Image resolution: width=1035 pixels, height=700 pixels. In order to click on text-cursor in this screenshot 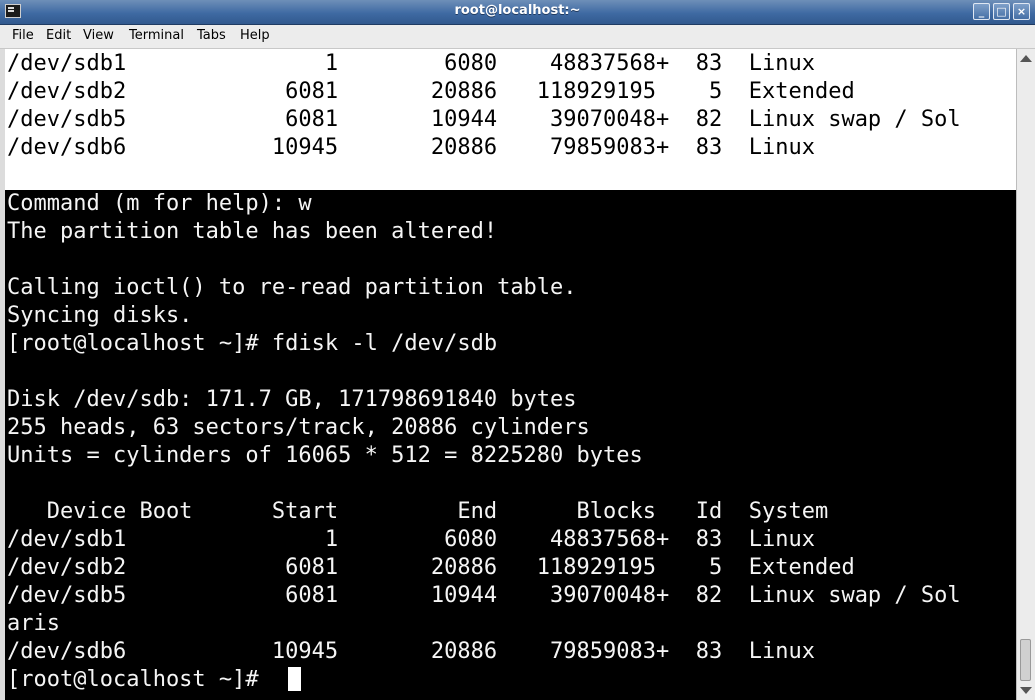, I will do `click(294, 679)`.